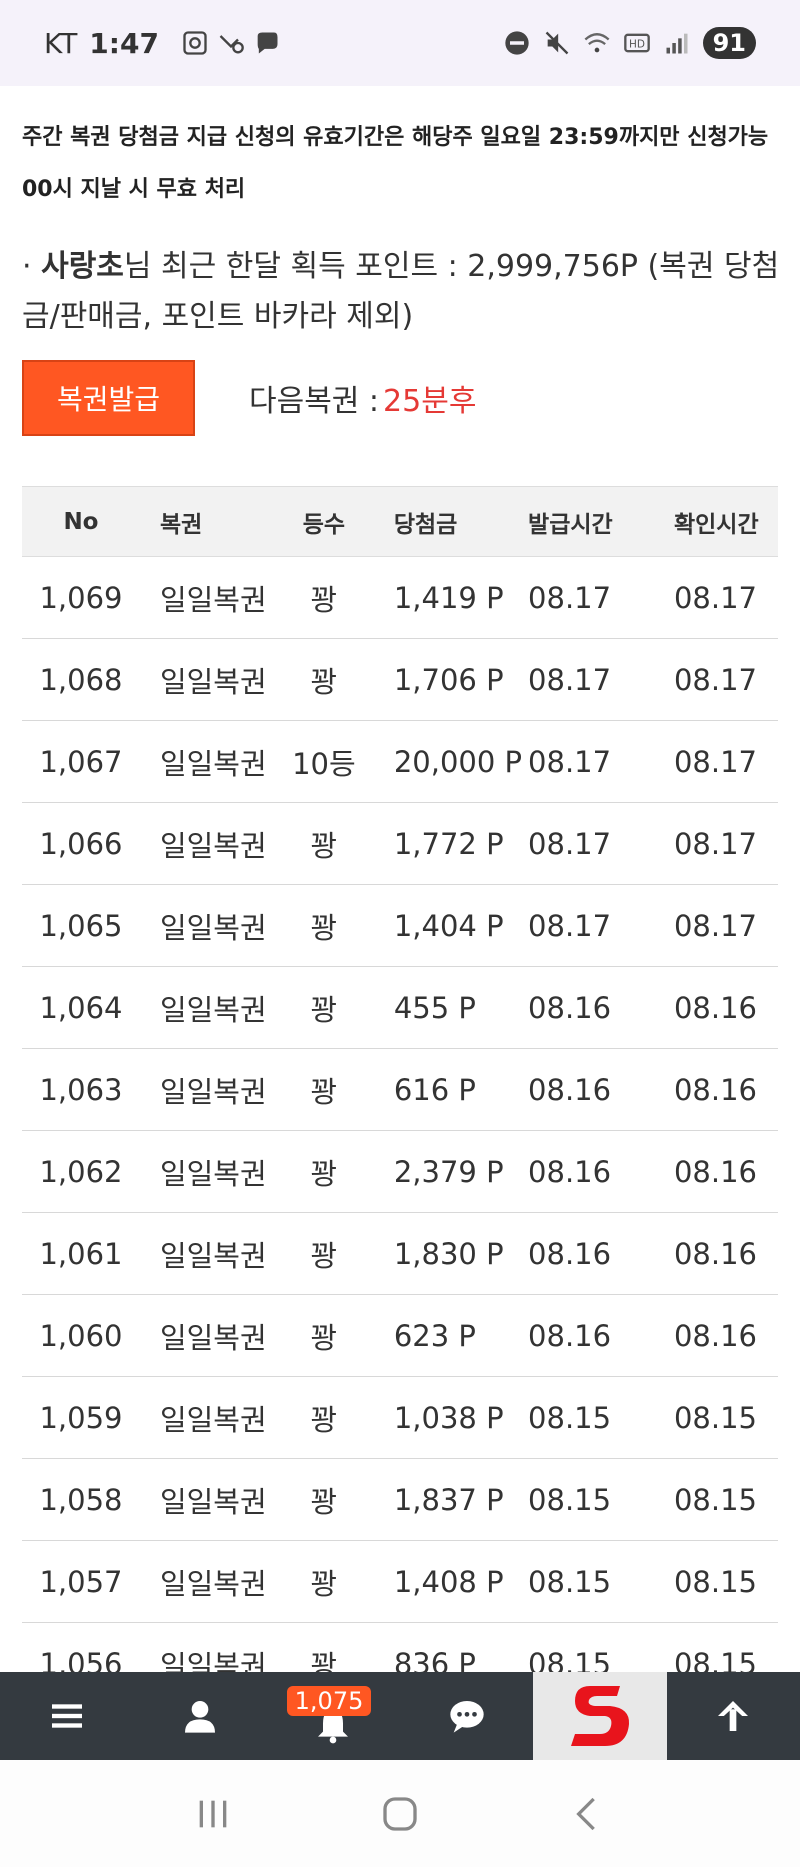  Describe the element at coordinates (81, 1253) in the screenshot. I see `cell-no: 1,061` at that location.